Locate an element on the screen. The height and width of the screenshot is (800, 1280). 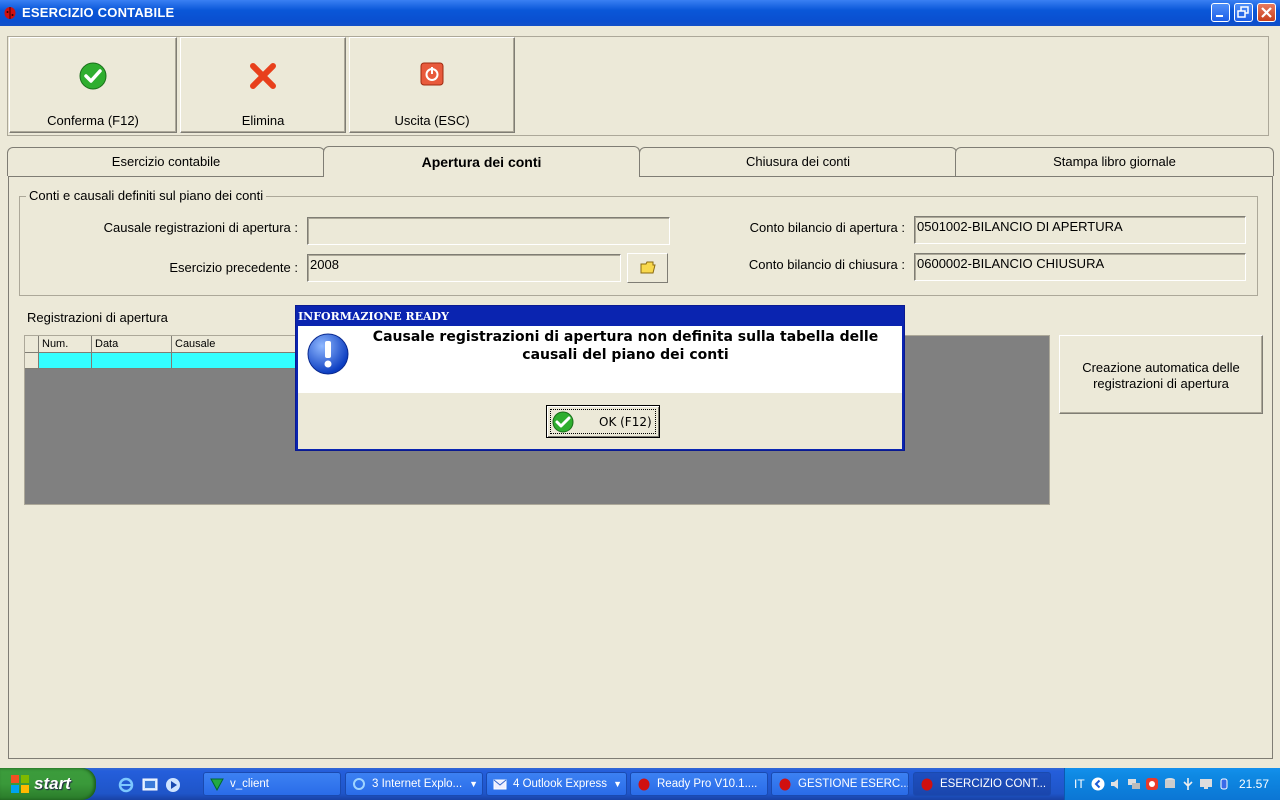
column-data: Data is located at coordinates (132, 344).